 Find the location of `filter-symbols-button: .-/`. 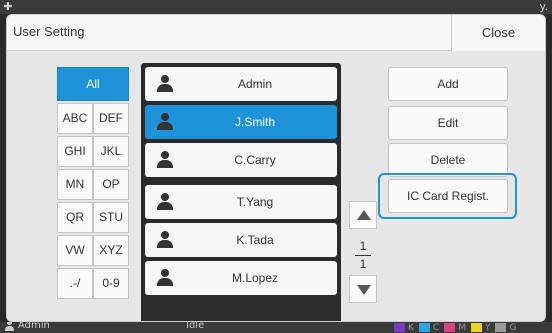

filter-symbols-button: .-/ is located at coordinates (75, 283).